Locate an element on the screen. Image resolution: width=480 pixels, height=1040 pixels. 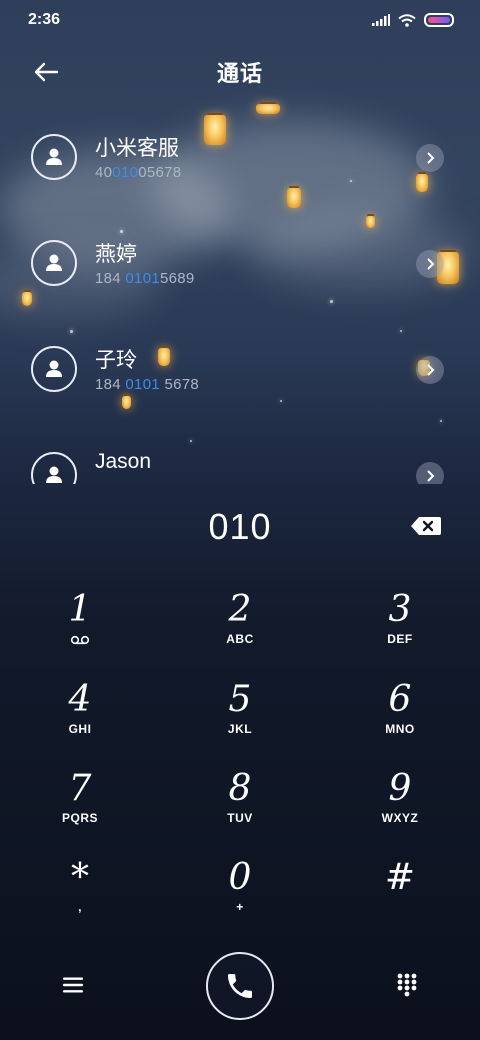
header: 通话 is located at coordinates (240, 72).